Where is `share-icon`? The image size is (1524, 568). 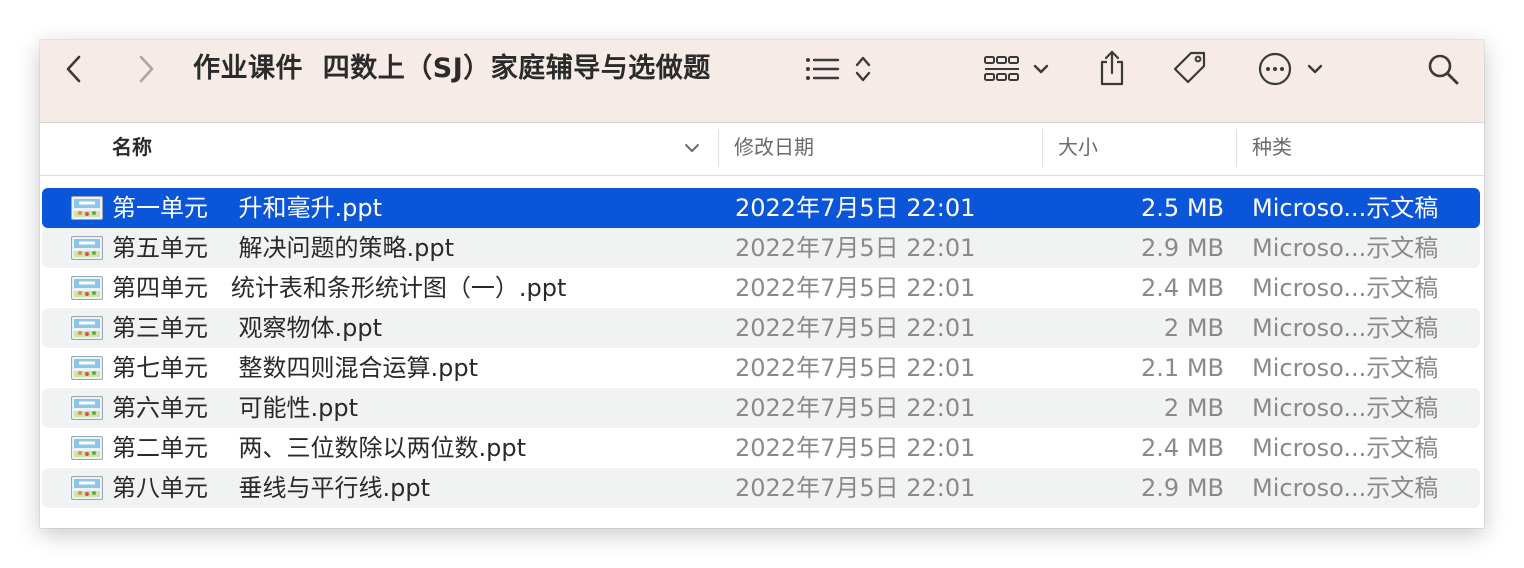
share-icon is located at coordinates (1112, 68).